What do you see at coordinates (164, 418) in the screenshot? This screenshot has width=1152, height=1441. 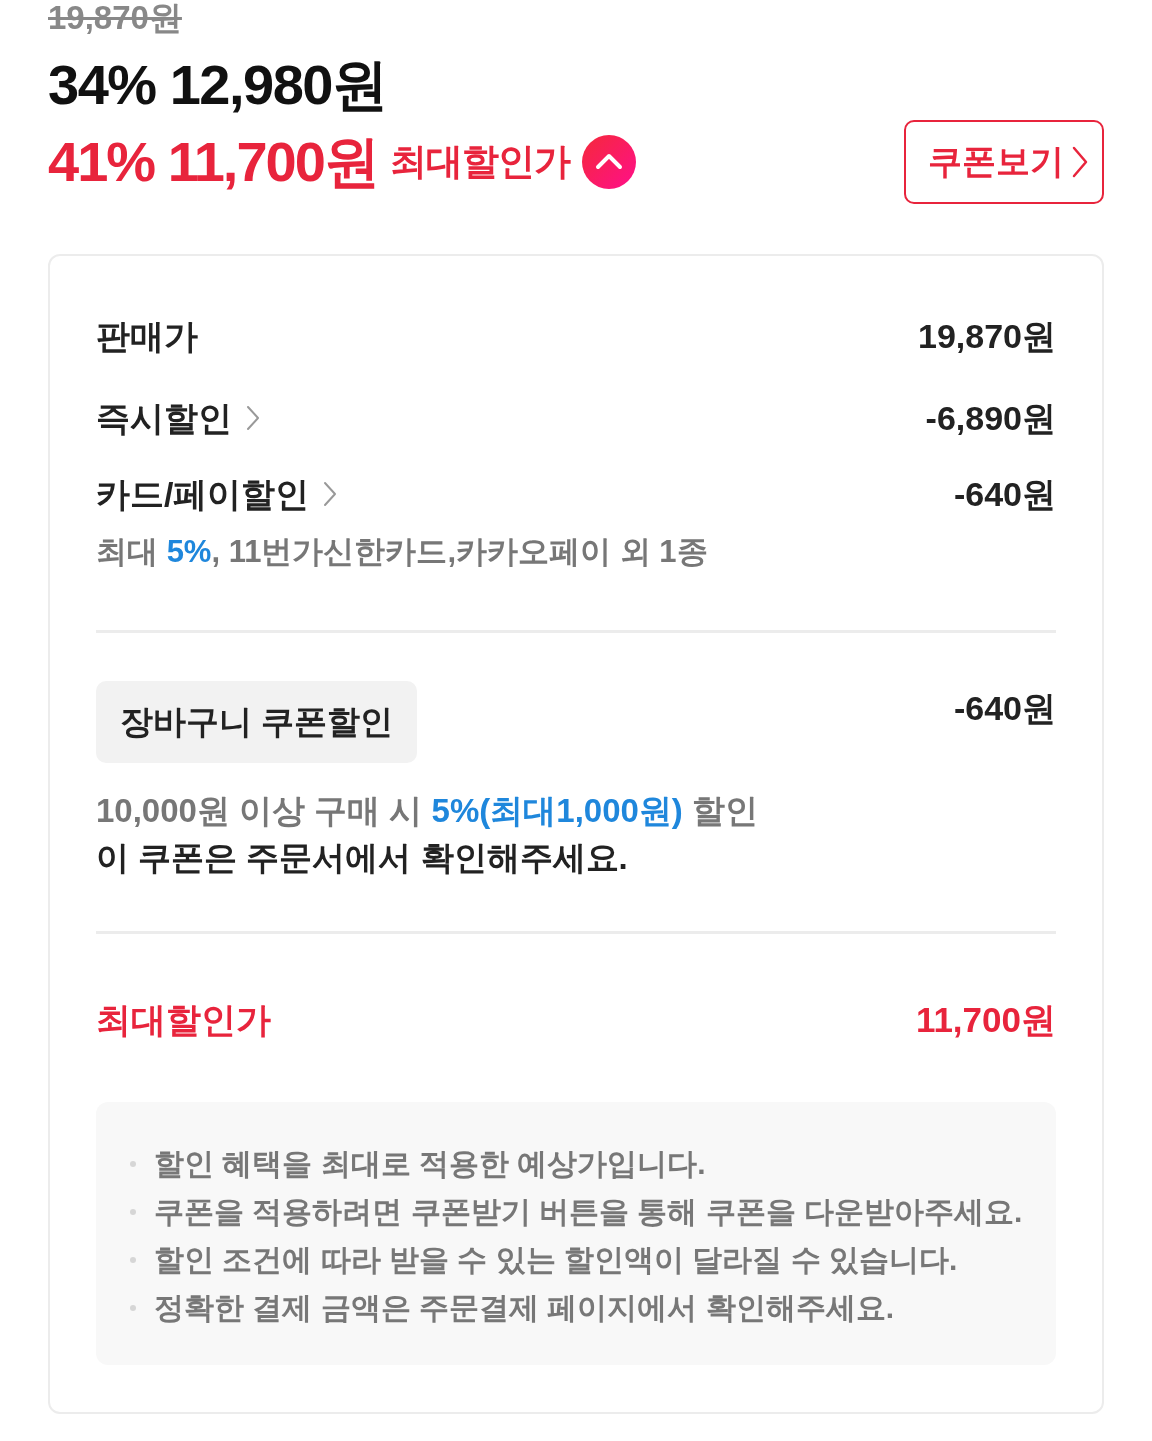 I see `discount-label: 즉시할인` at bounding box center [164, 418].